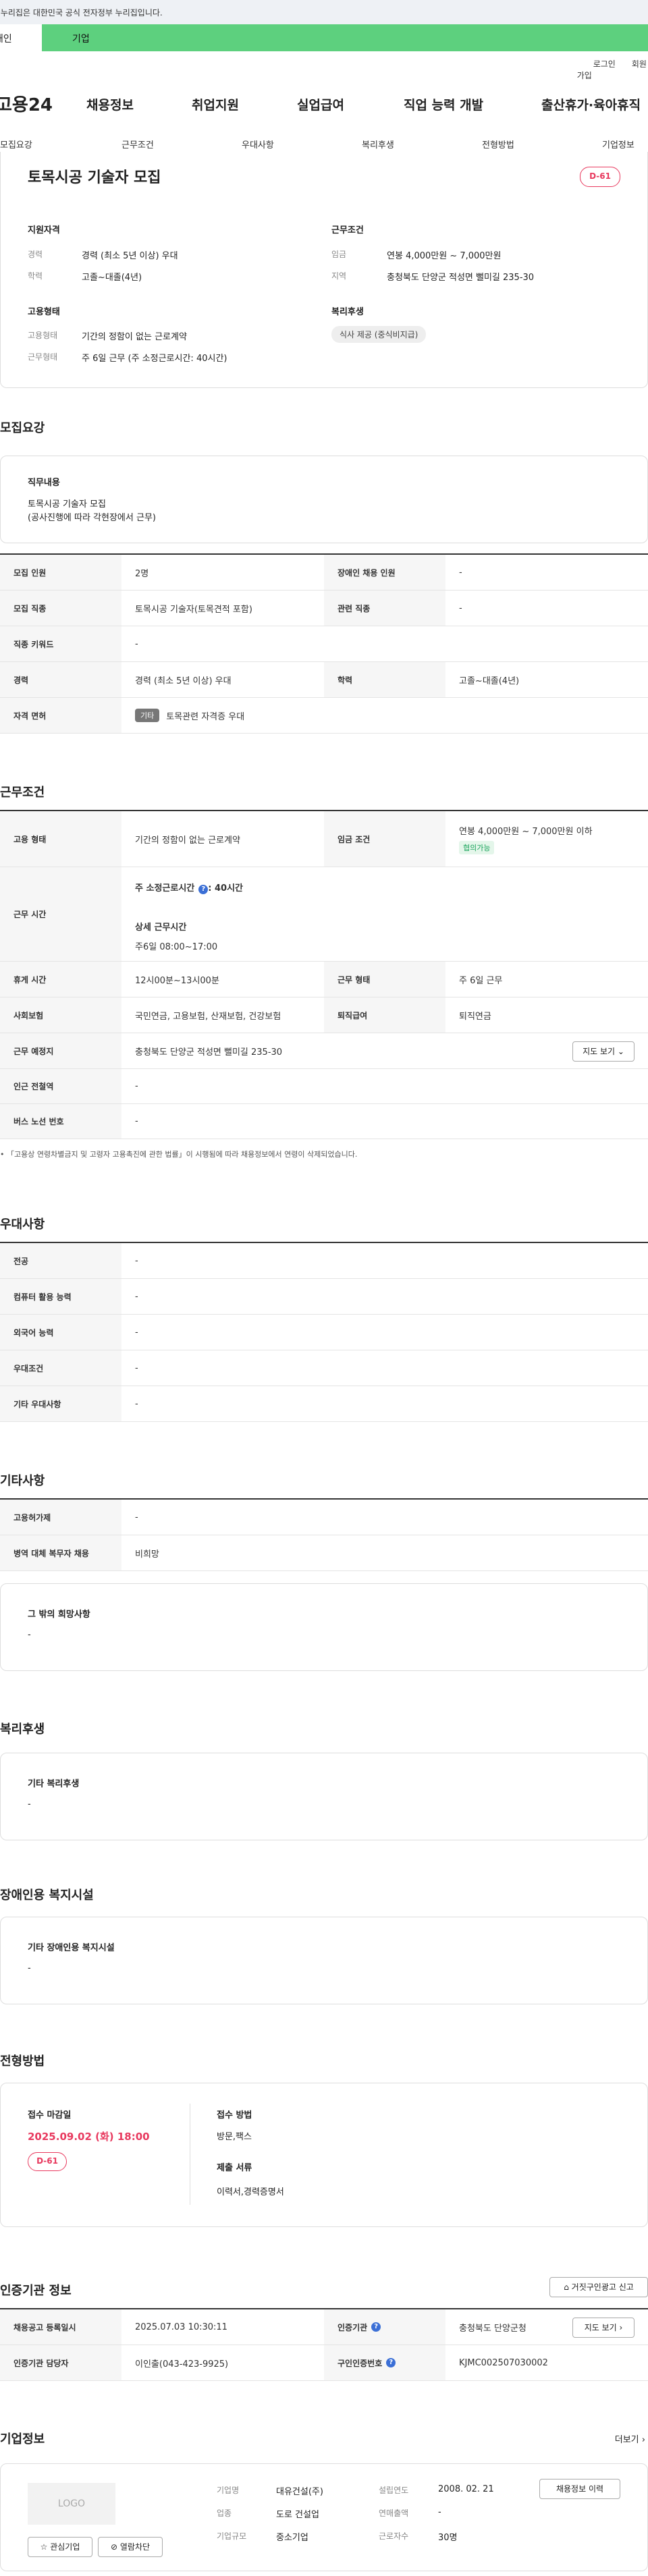  Describe the element at coordinates (21, 37) in the screenshot. I see `tab-personal: 개인` at that location.